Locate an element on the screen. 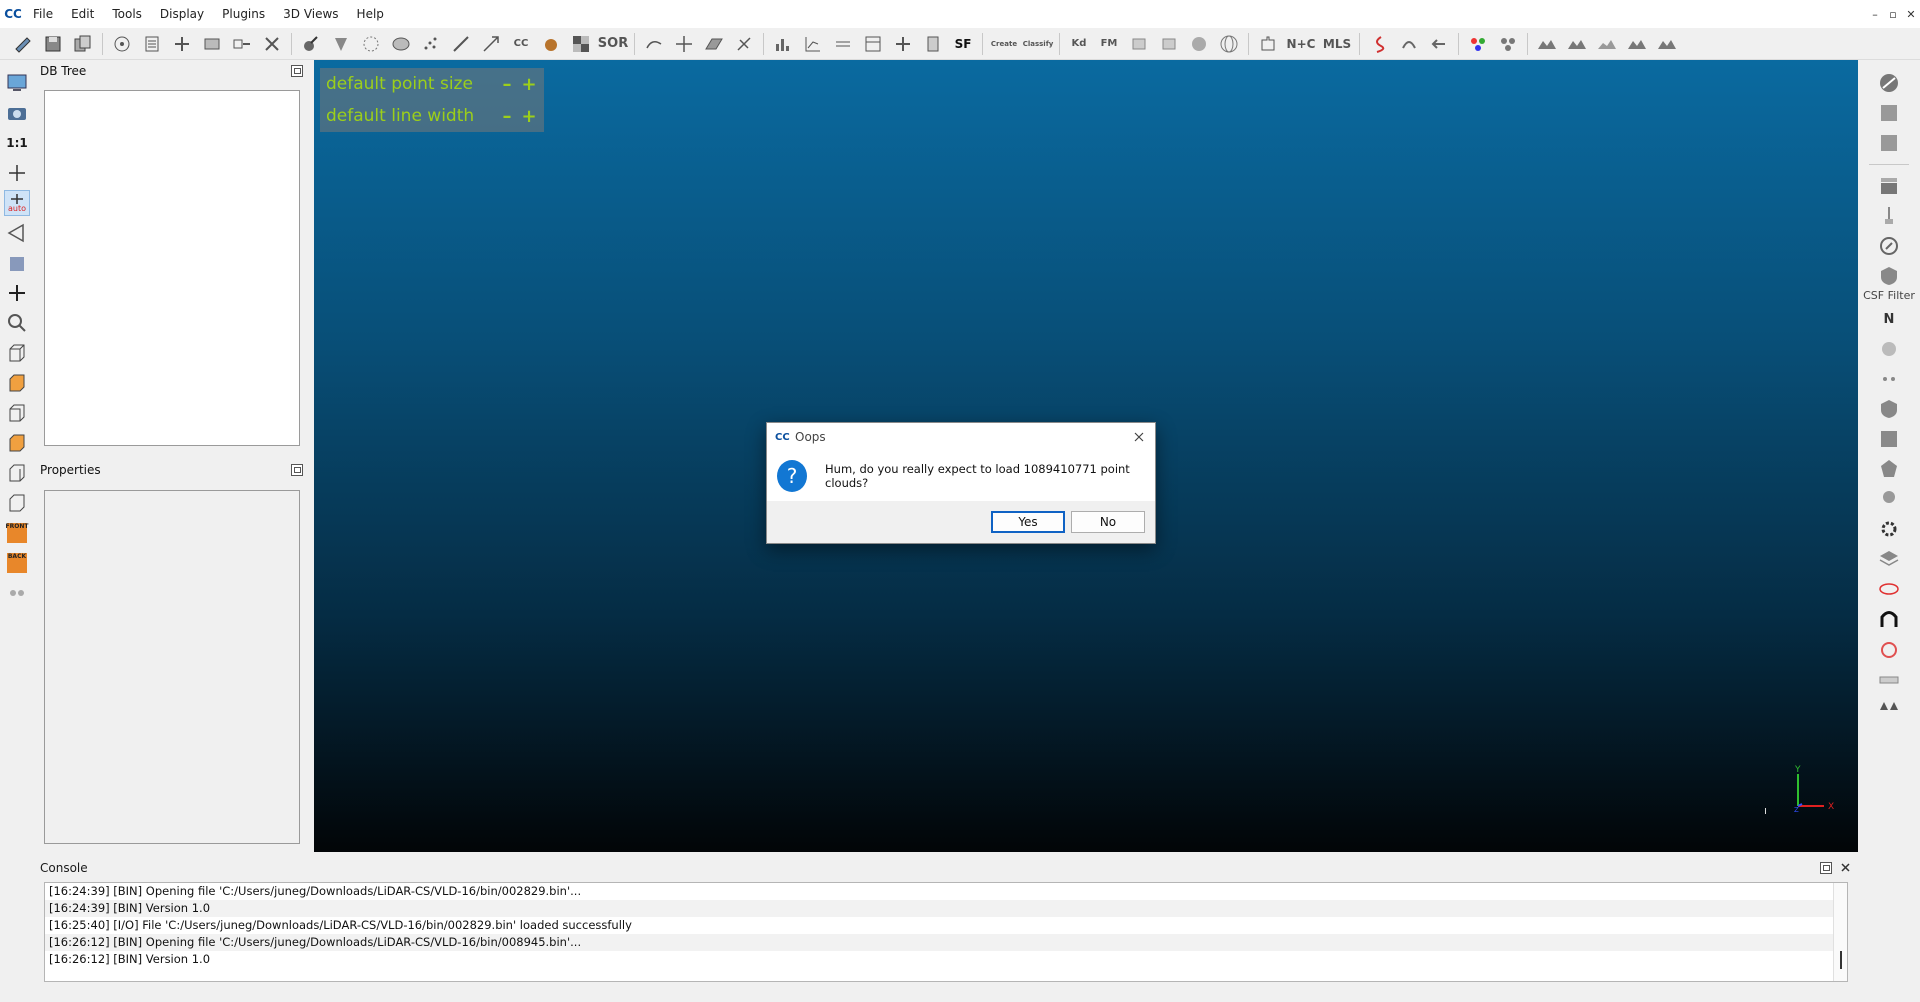 This screenshot has height=1002, width=1920. menu-display: Display is located at coordinates (182, 14).